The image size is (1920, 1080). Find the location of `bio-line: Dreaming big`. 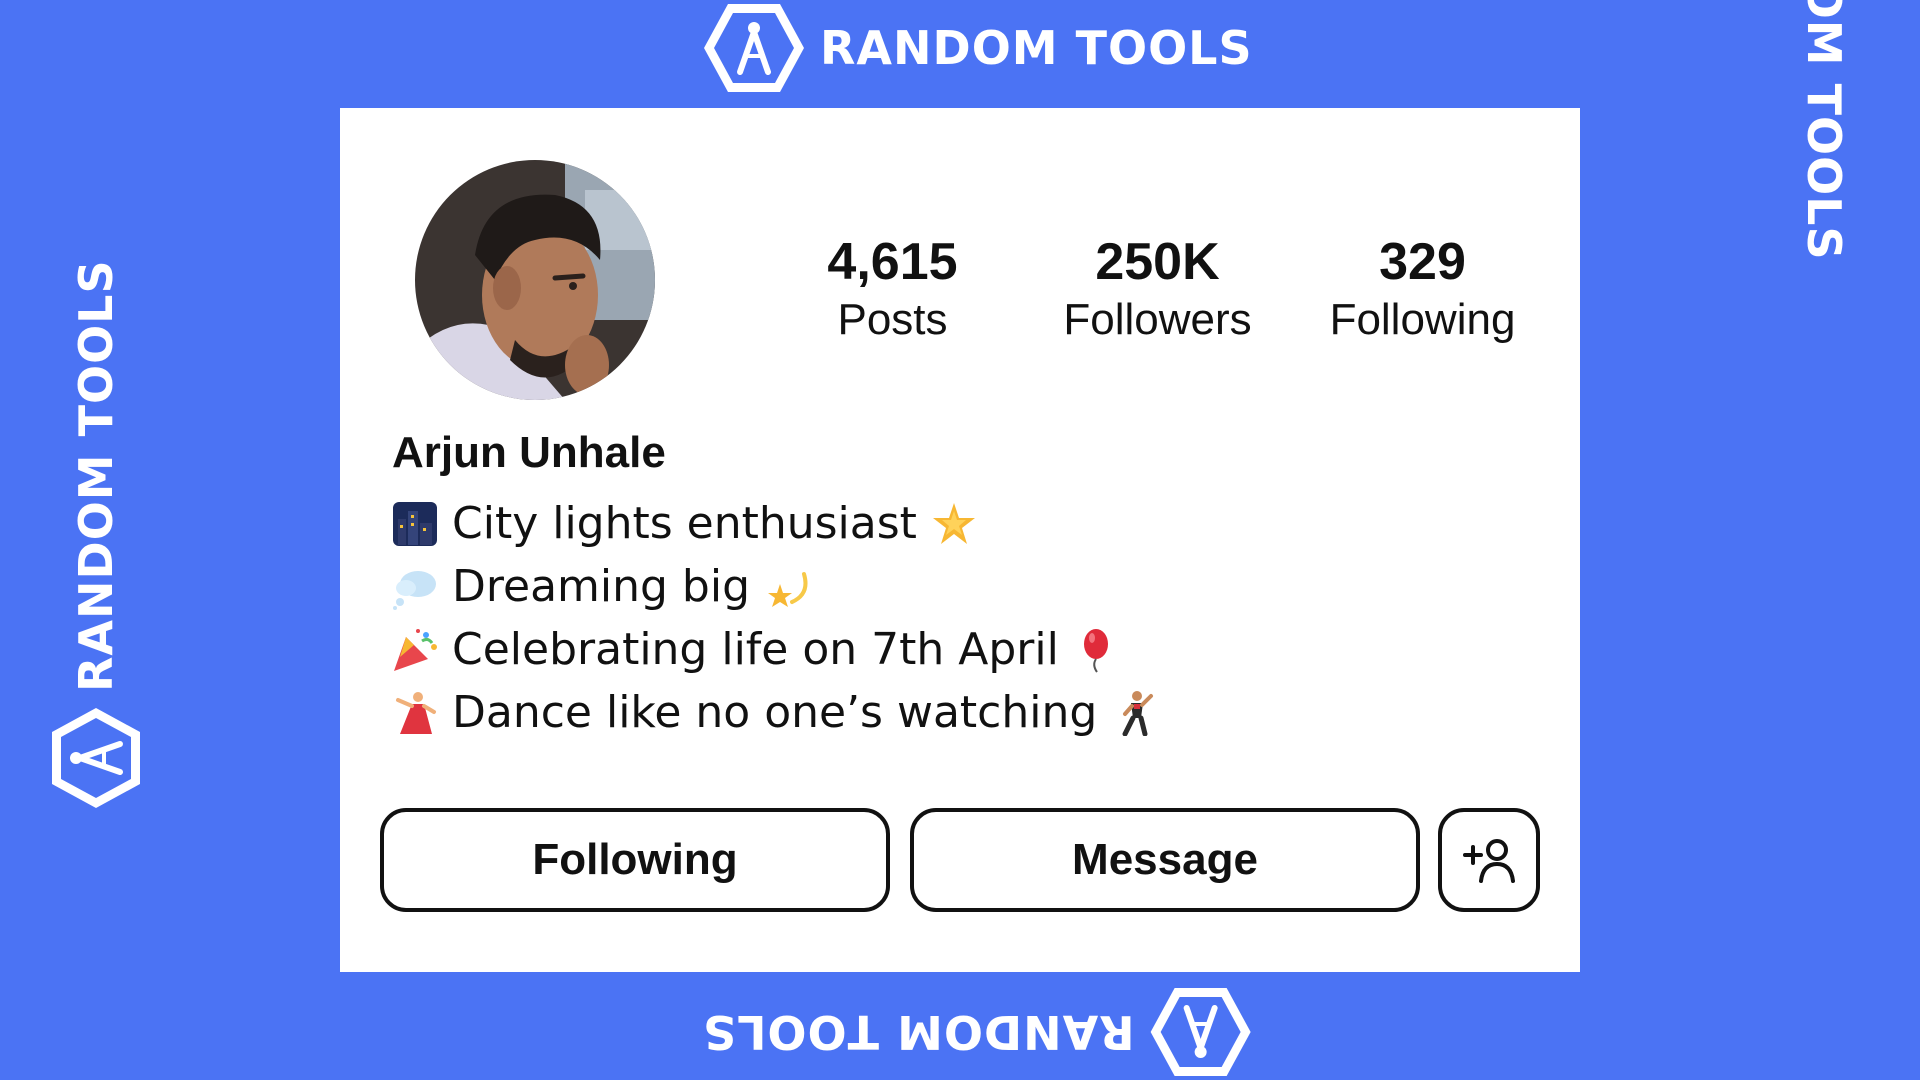

bio-line: Dreaming big is located at coordinates (774, 586).